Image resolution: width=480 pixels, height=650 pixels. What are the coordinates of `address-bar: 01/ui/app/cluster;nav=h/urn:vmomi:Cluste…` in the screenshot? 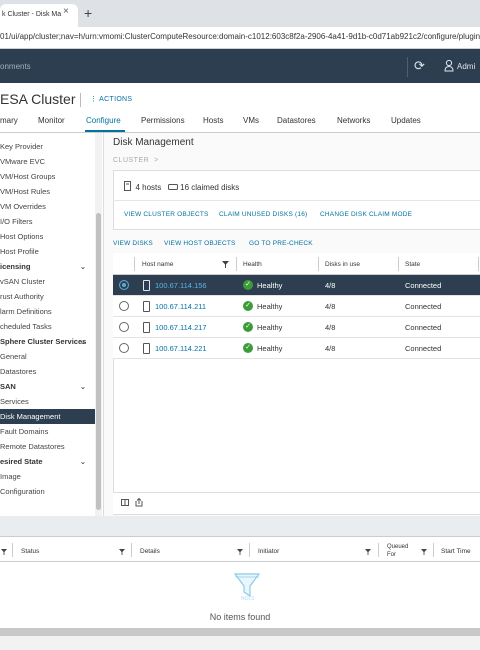 It's located at (240, 38).